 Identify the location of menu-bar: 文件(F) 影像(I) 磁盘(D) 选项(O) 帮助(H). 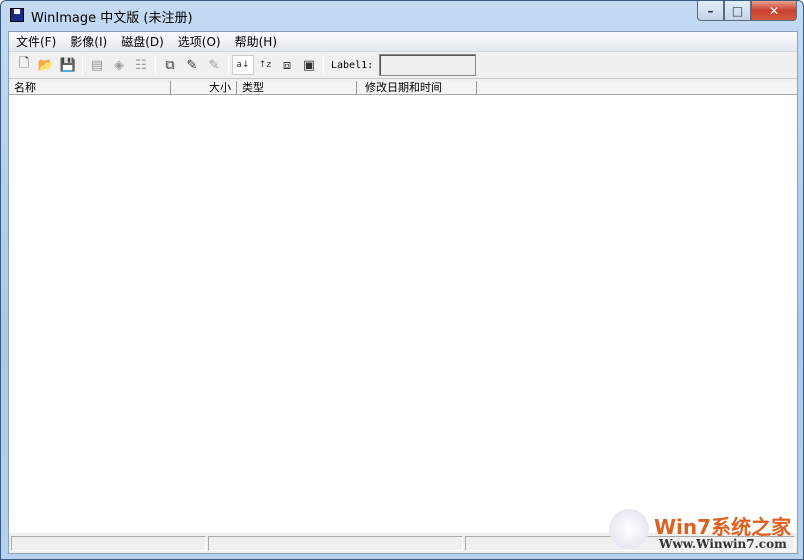
(403, 42).